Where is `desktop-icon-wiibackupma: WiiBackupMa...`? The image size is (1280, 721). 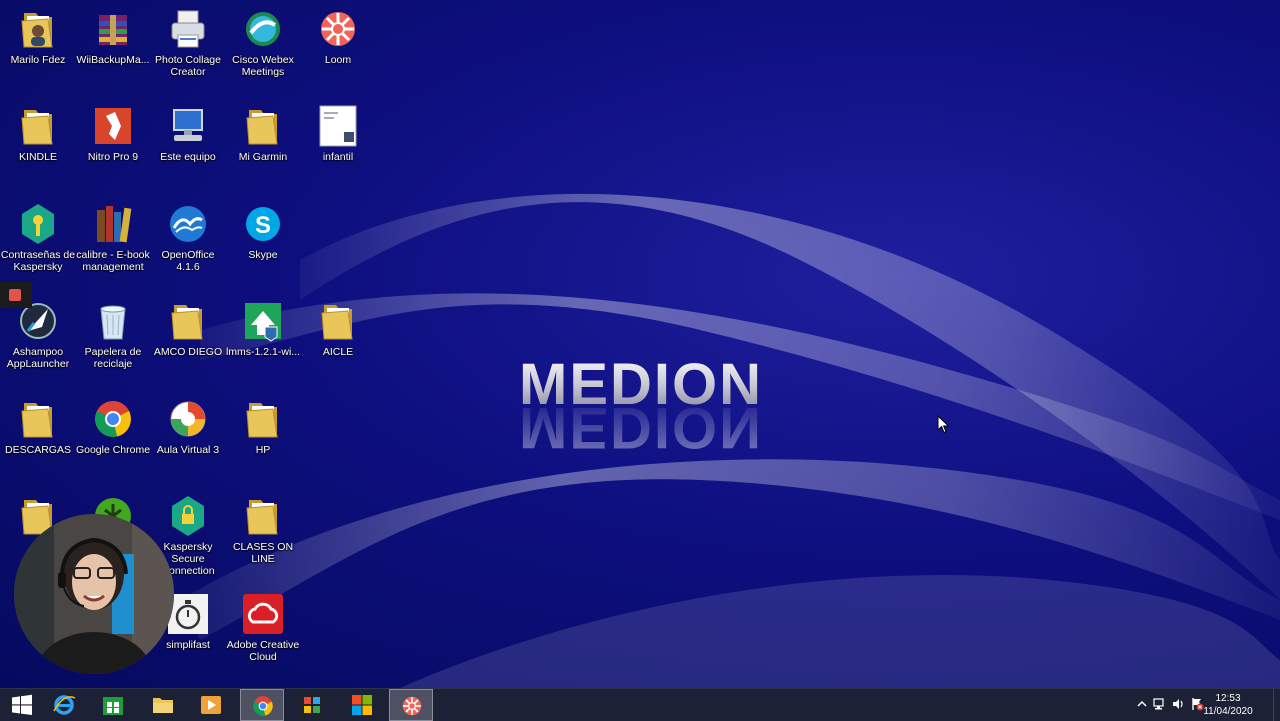
desktop-icon-wiibackupma: WiiBackupMa... is located at coordinates (113, 51).